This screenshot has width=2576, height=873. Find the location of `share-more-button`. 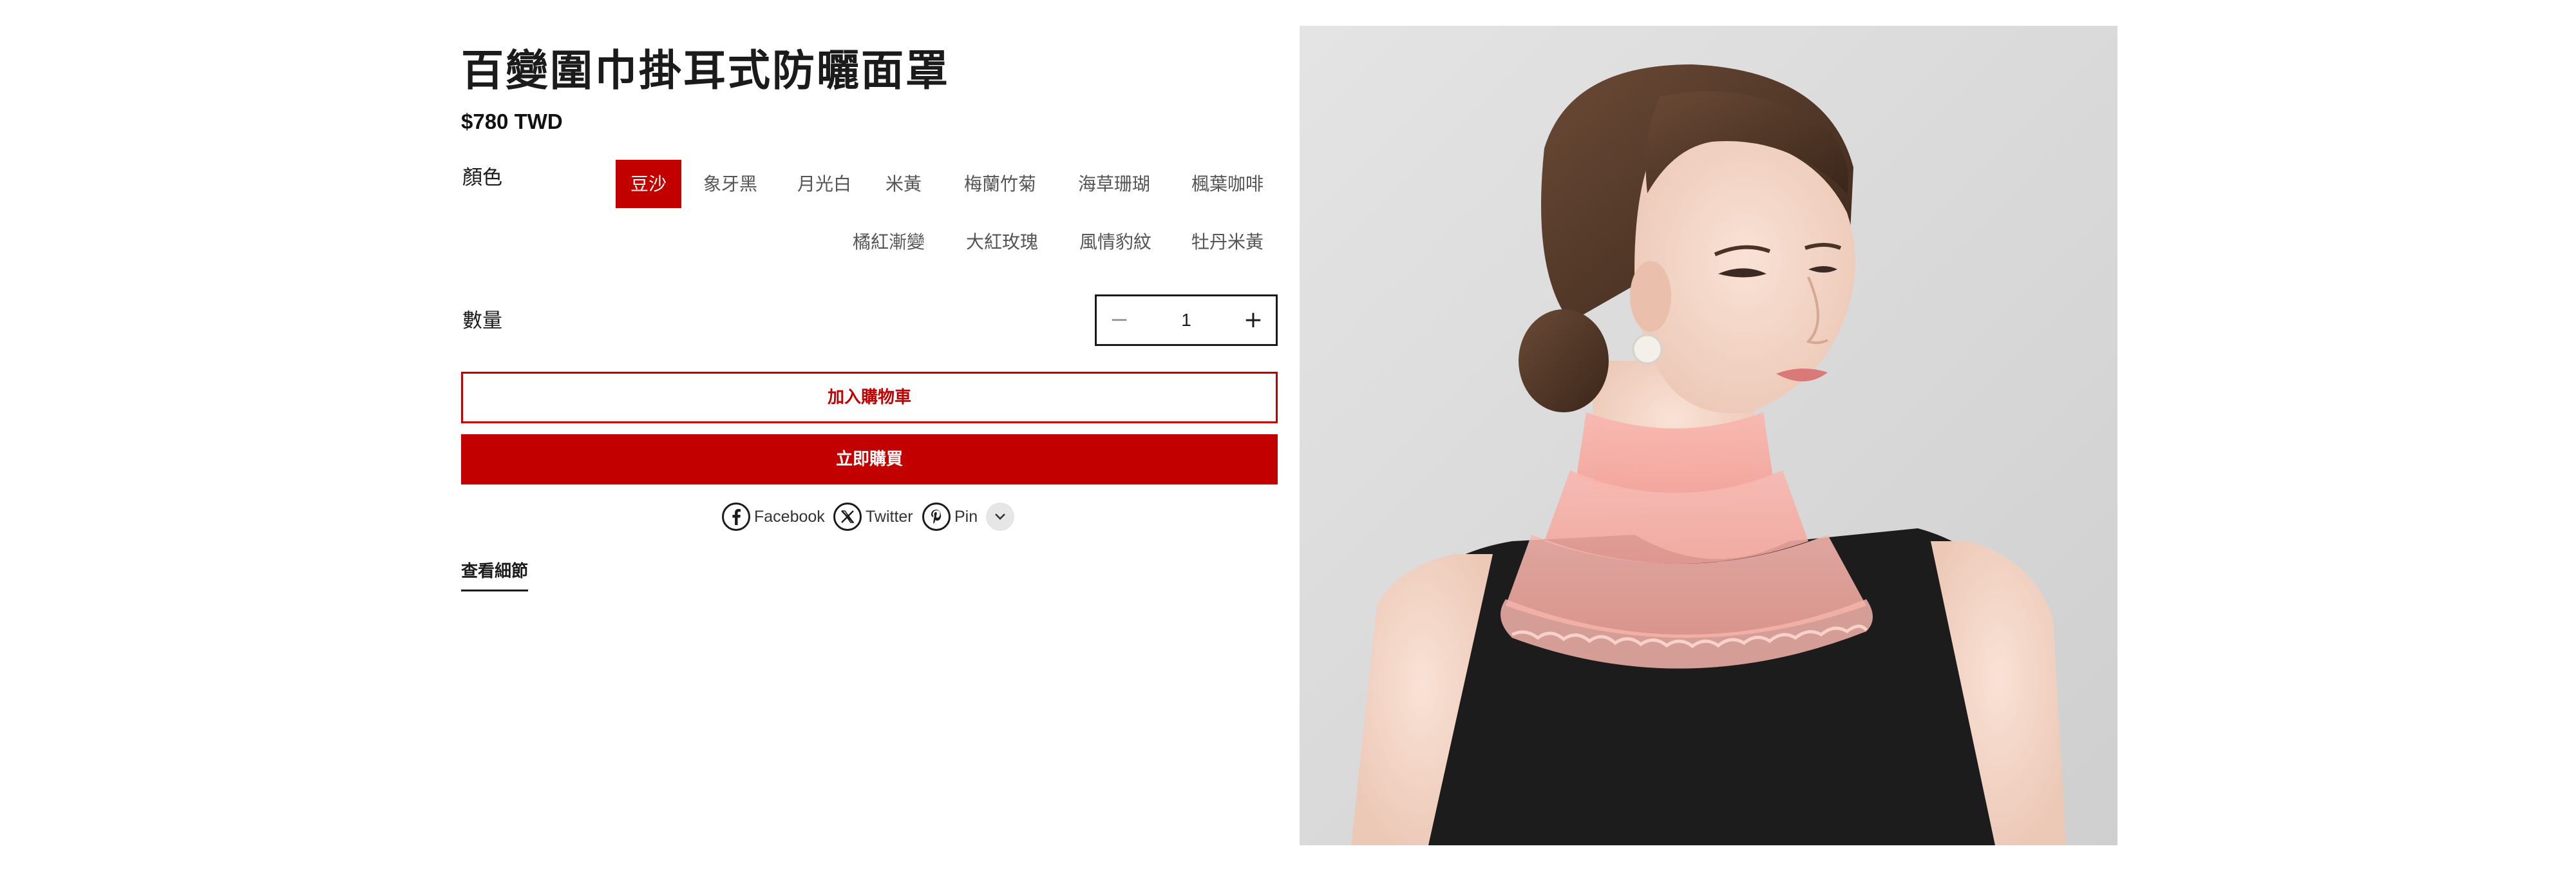

share-more-button is located at coordinates (1000, 517).